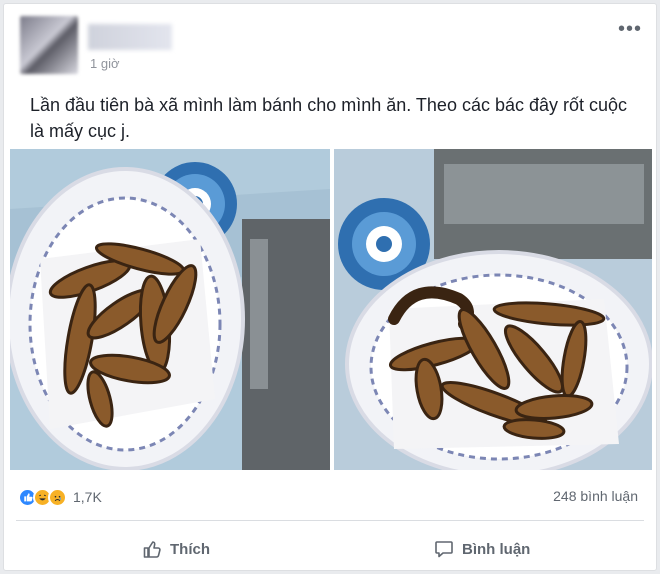  I want to click on divider, so click(330, 520).